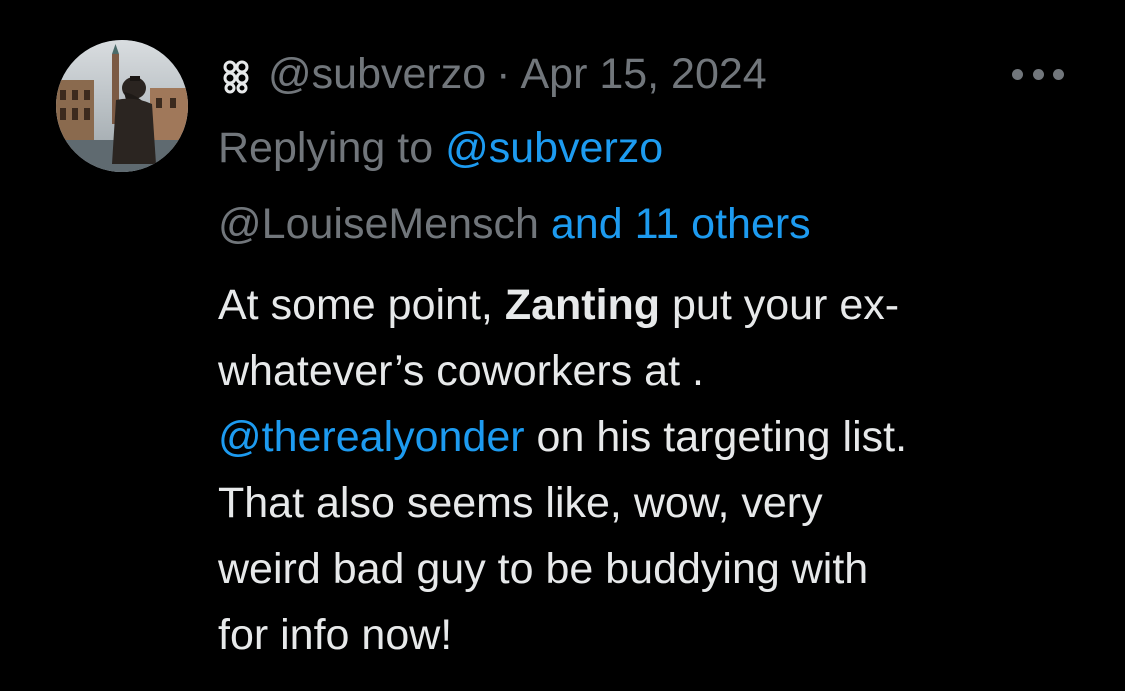 The height and width of the screenshot is (691, 1125). I want to click on reply-user-link: @subverzo, so click(554, 148).